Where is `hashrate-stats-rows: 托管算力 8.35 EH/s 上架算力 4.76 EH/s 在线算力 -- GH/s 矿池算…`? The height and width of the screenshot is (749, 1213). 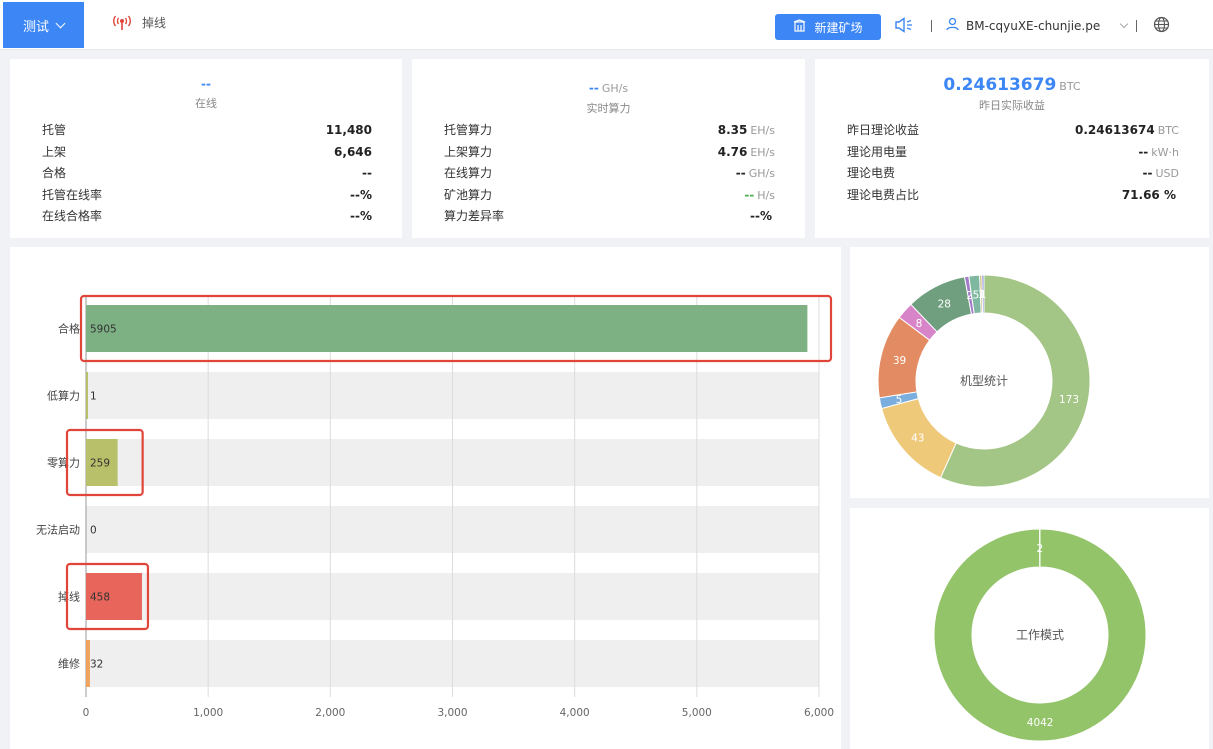 hashrate-stats-rows: 托管算力 8.35 EH/s 上架算力 4.76 EH/s 在线算力 -- GH/s 矿池算… is located at coordinates (609, 175).